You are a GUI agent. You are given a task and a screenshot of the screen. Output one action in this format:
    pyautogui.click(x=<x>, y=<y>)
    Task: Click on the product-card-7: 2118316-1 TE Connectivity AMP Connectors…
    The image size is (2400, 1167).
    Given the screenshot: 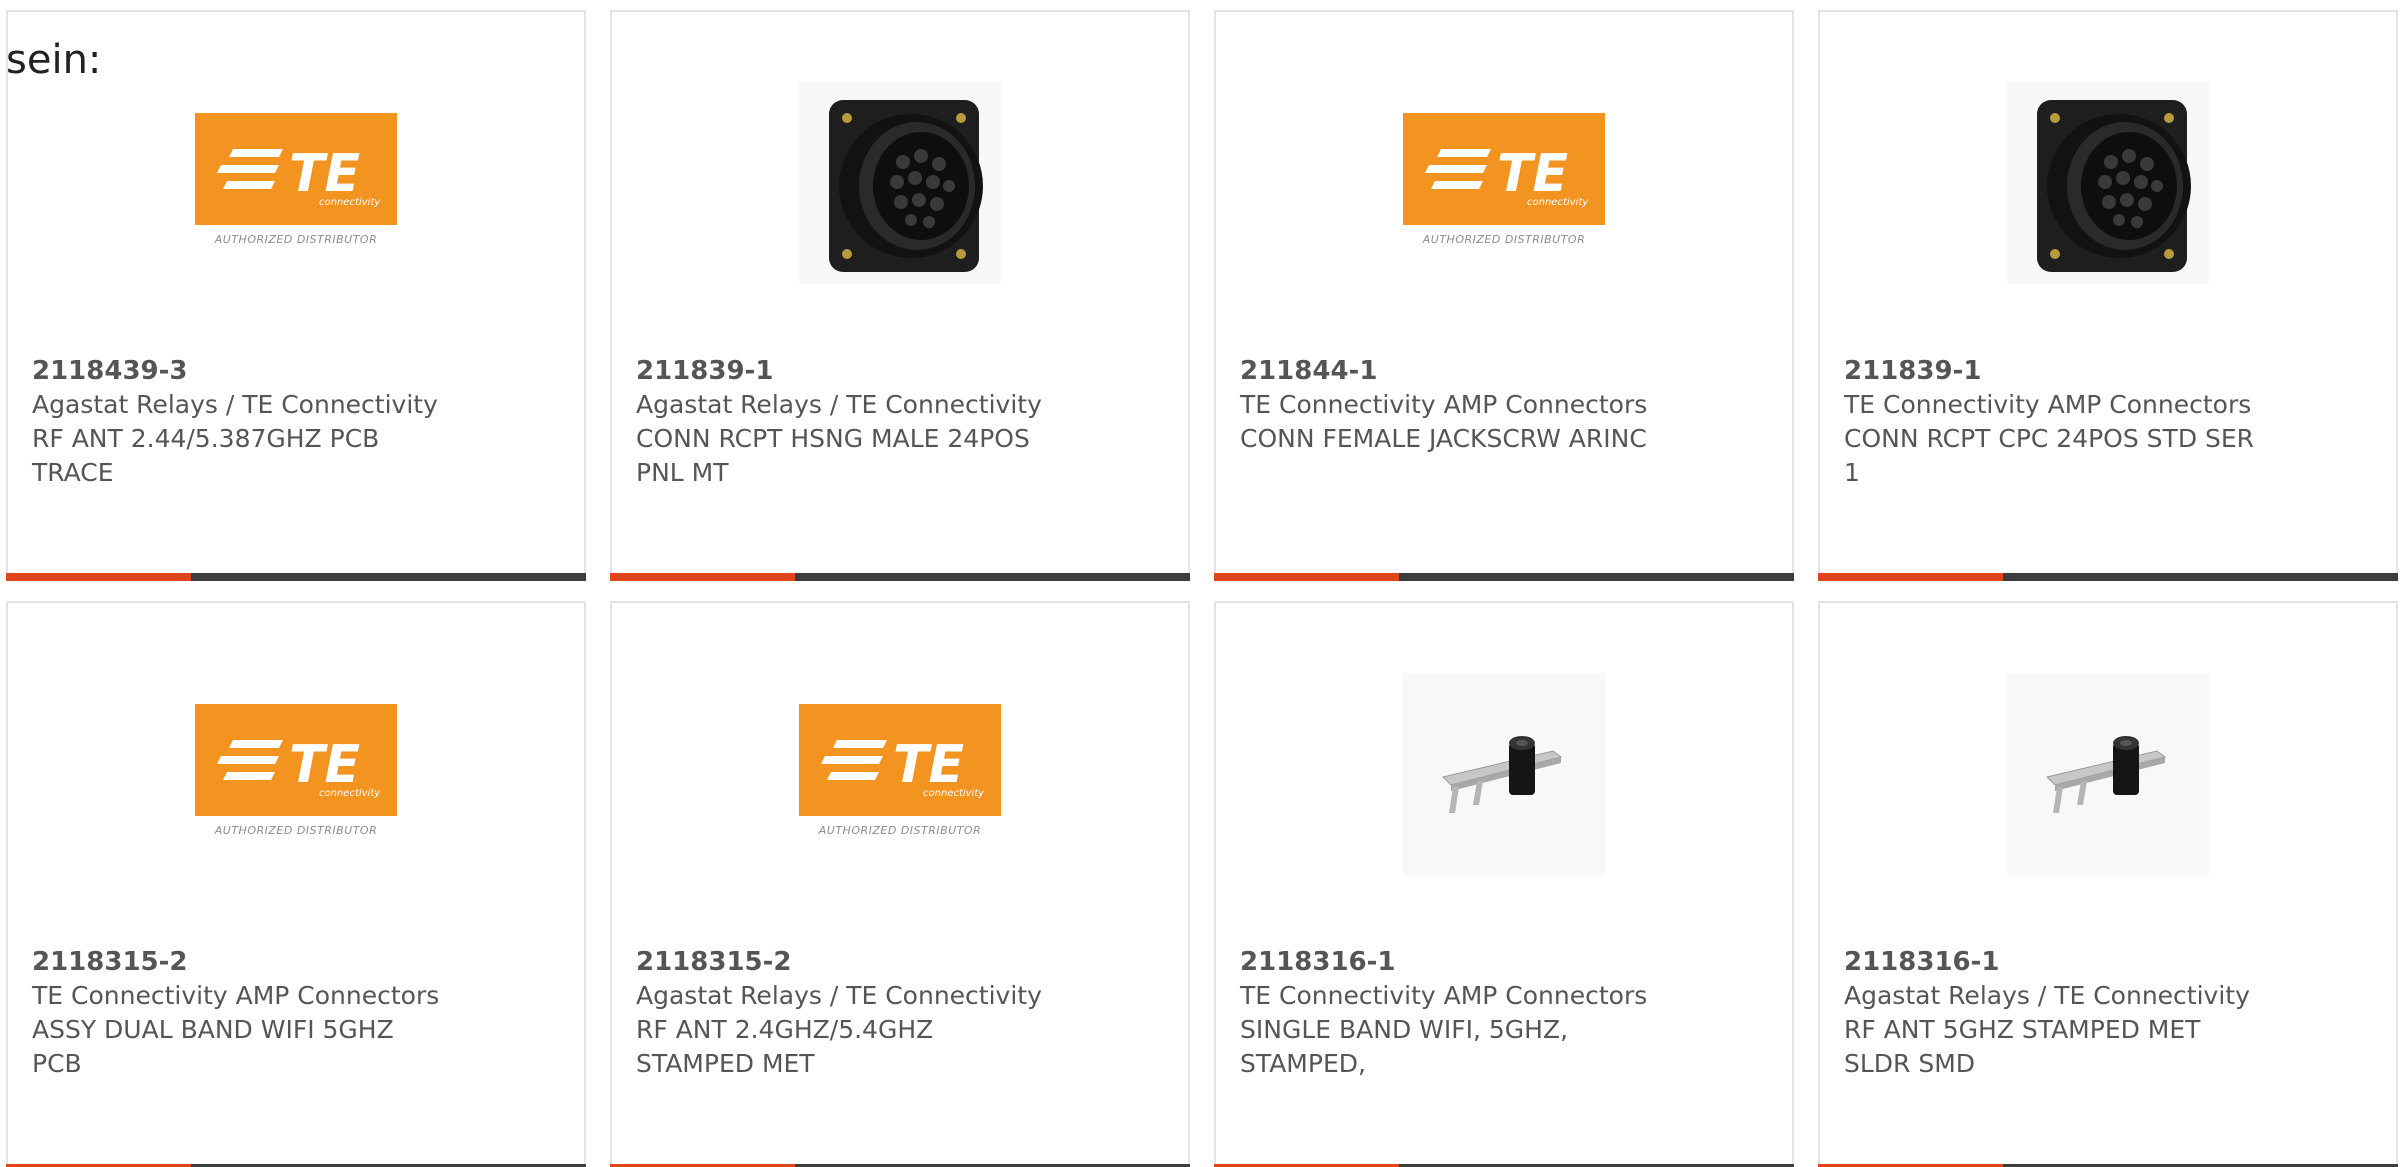 What is the action you would take?
    pyautogui.click(x=1504, y=884)
    